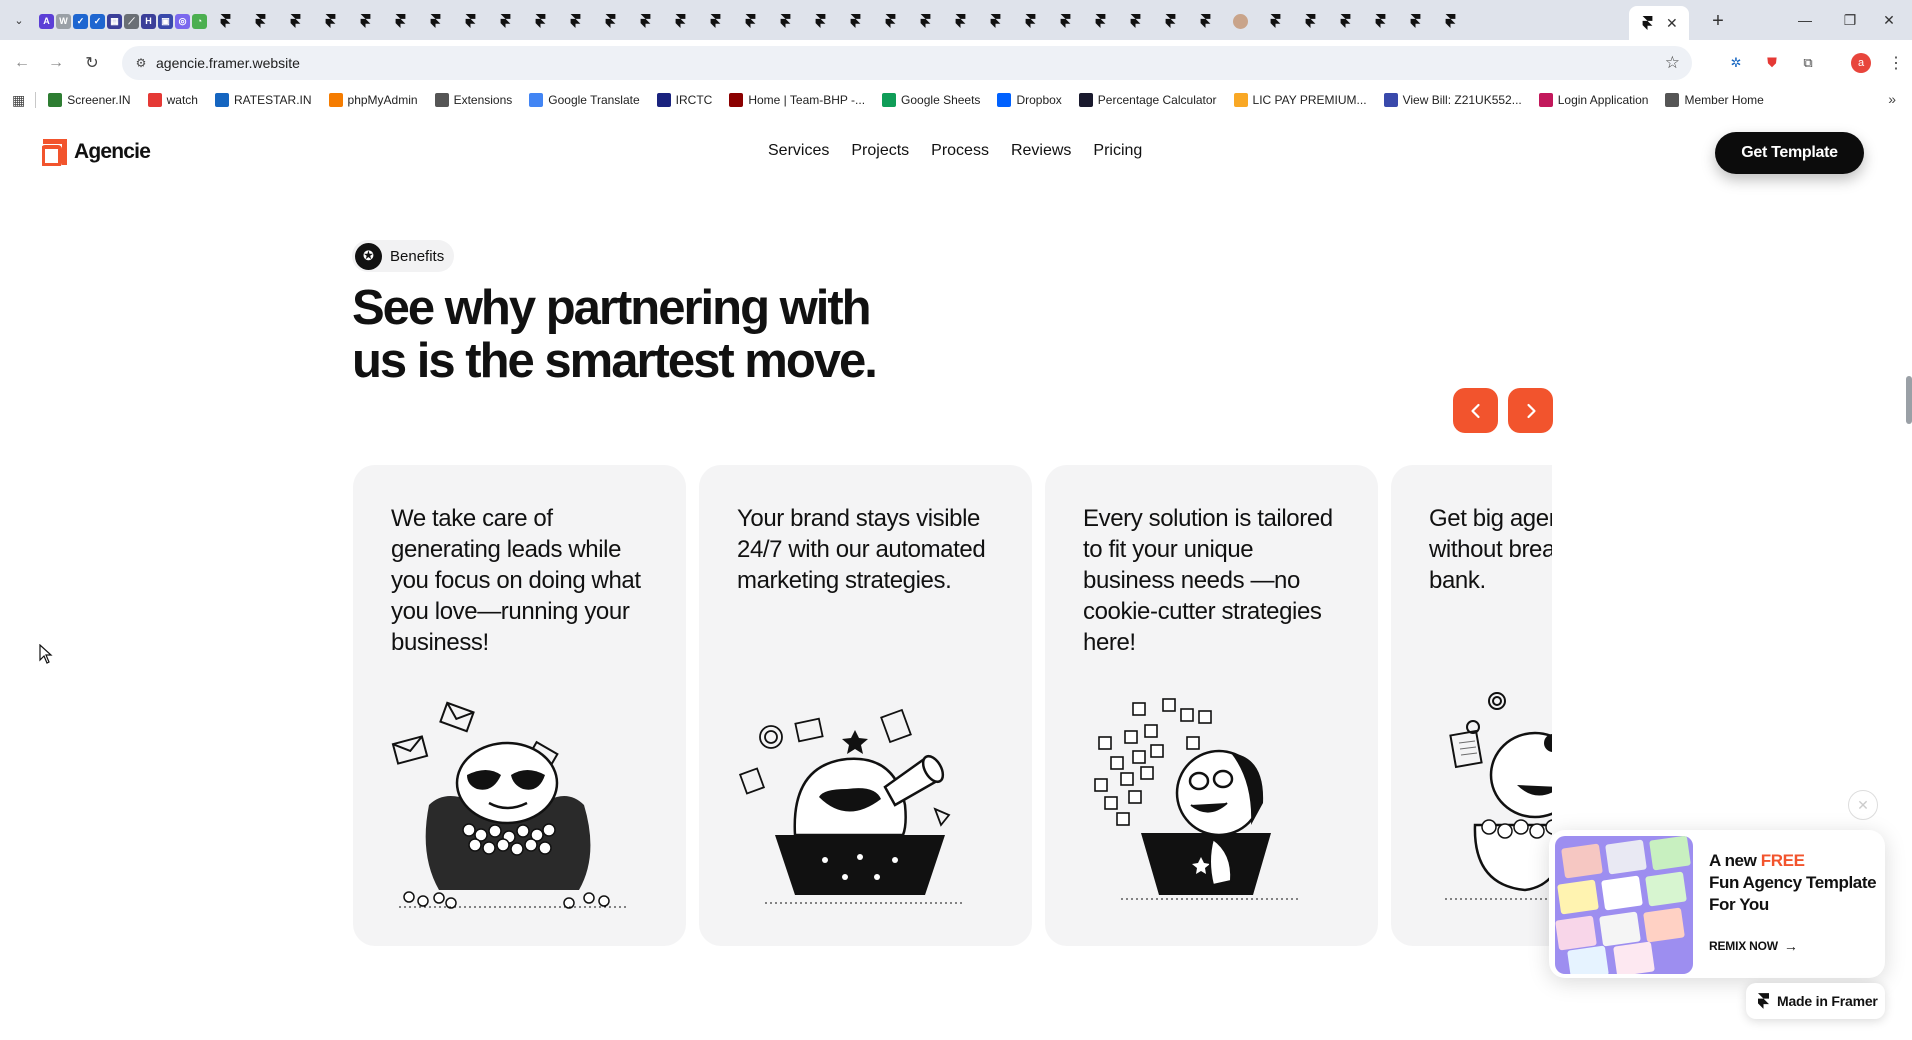 The width and height of the screenshot is (1912, 1040). Describe the element at coordinates (92, 63) in the screenshot. I see `reload-button: ↻` at that location.